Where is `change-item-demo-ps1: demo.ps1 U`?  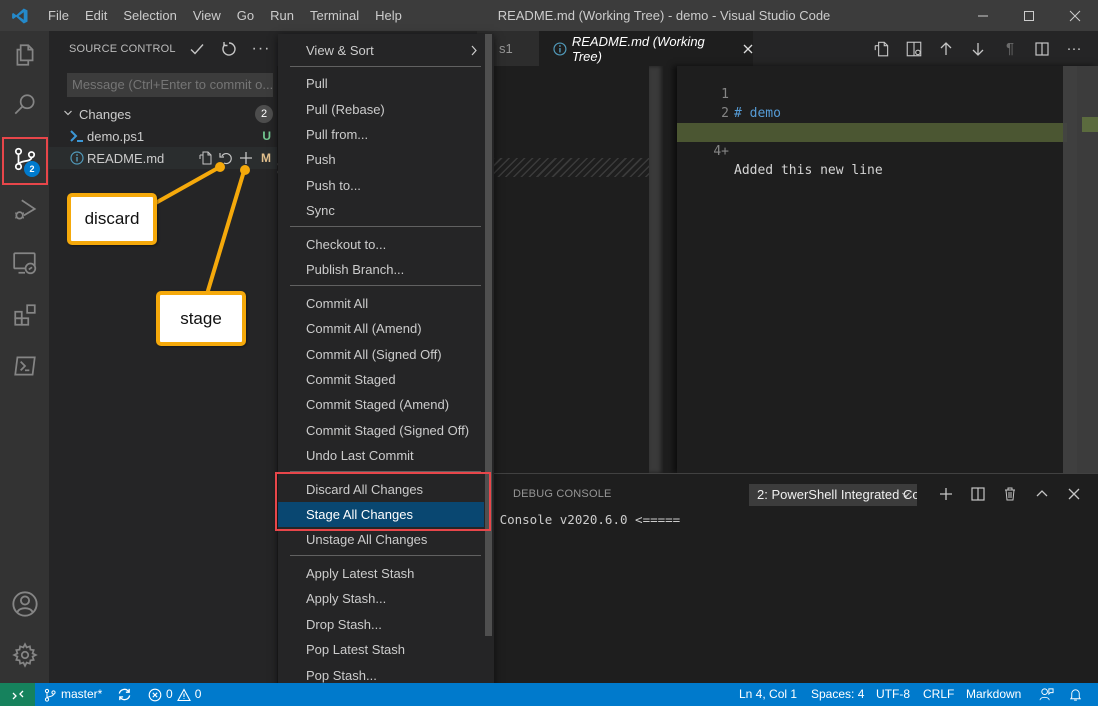 change-item-demo-ps1: demo.ps1 U is located at coordinates (163, 136).